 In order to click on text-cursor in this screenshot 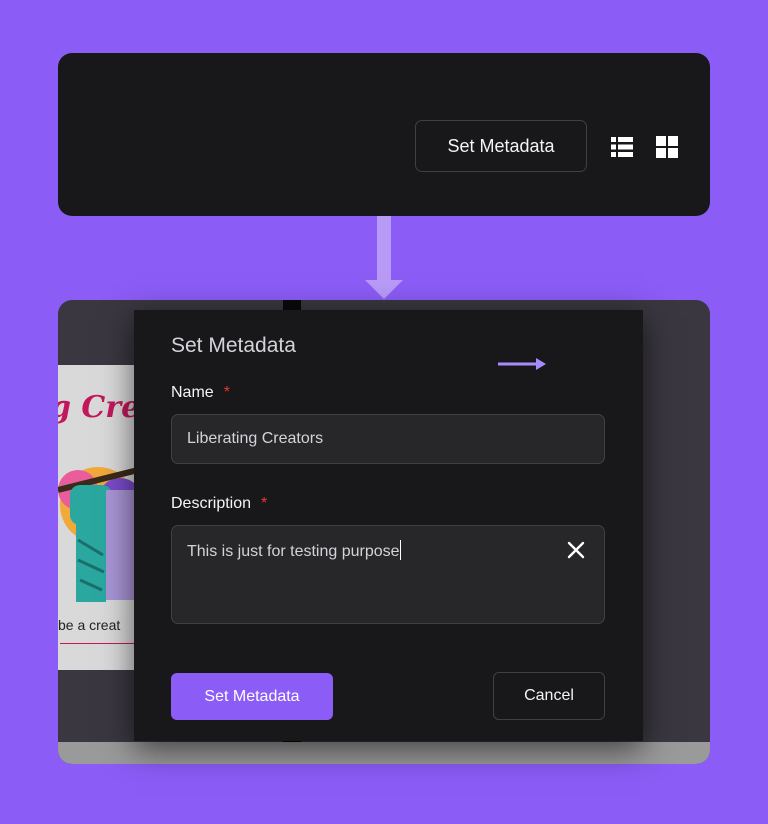, I will do `click(400, 550)`.